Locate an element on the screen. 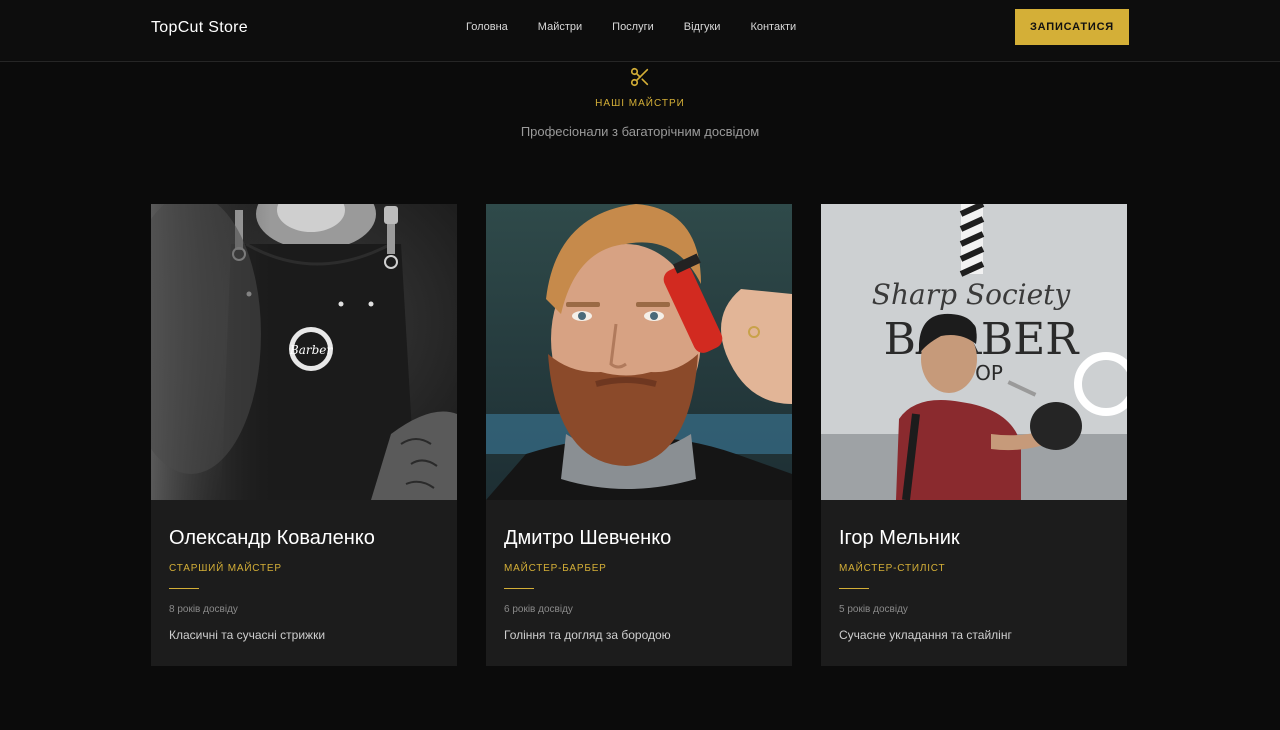 The height and width of the screenshot is (730, 1280). barber-name: Ігор Мельник is located at coordinates (899, 538).